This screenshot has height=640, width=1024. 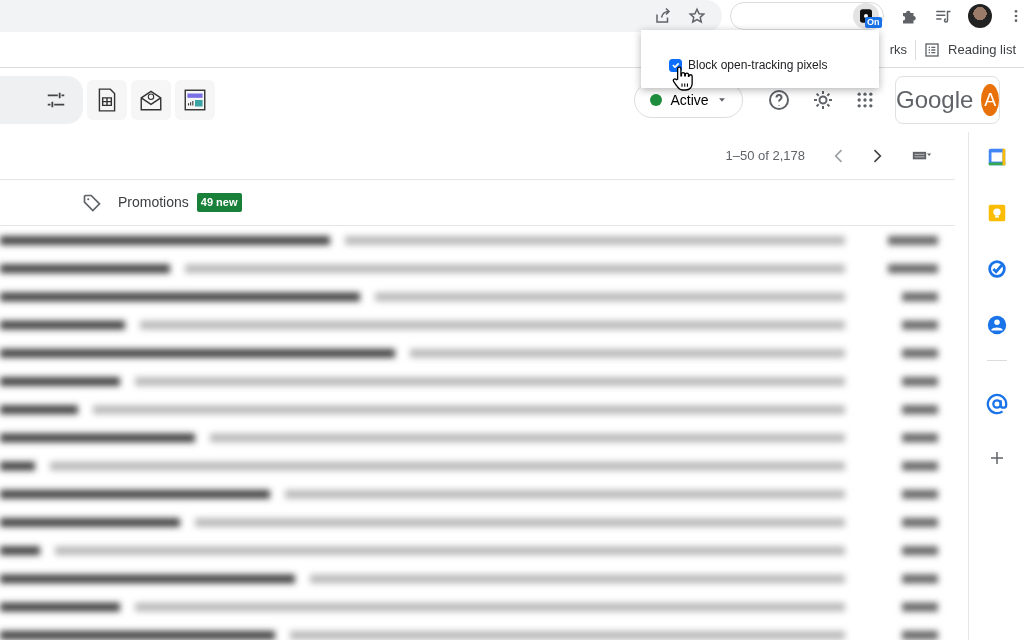 I want to click on contact-icon, so click(x=996, y=325).